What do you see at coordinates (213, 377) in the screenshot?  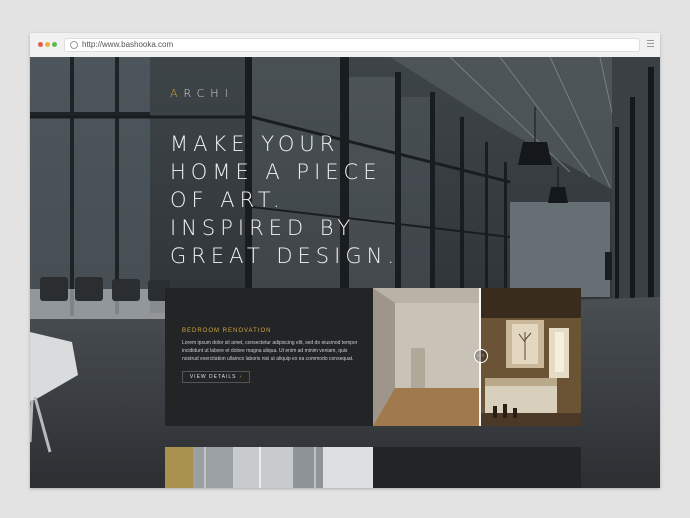 I see `view-details-label: VIEW DETAILS` at bounding box center [213, 377].